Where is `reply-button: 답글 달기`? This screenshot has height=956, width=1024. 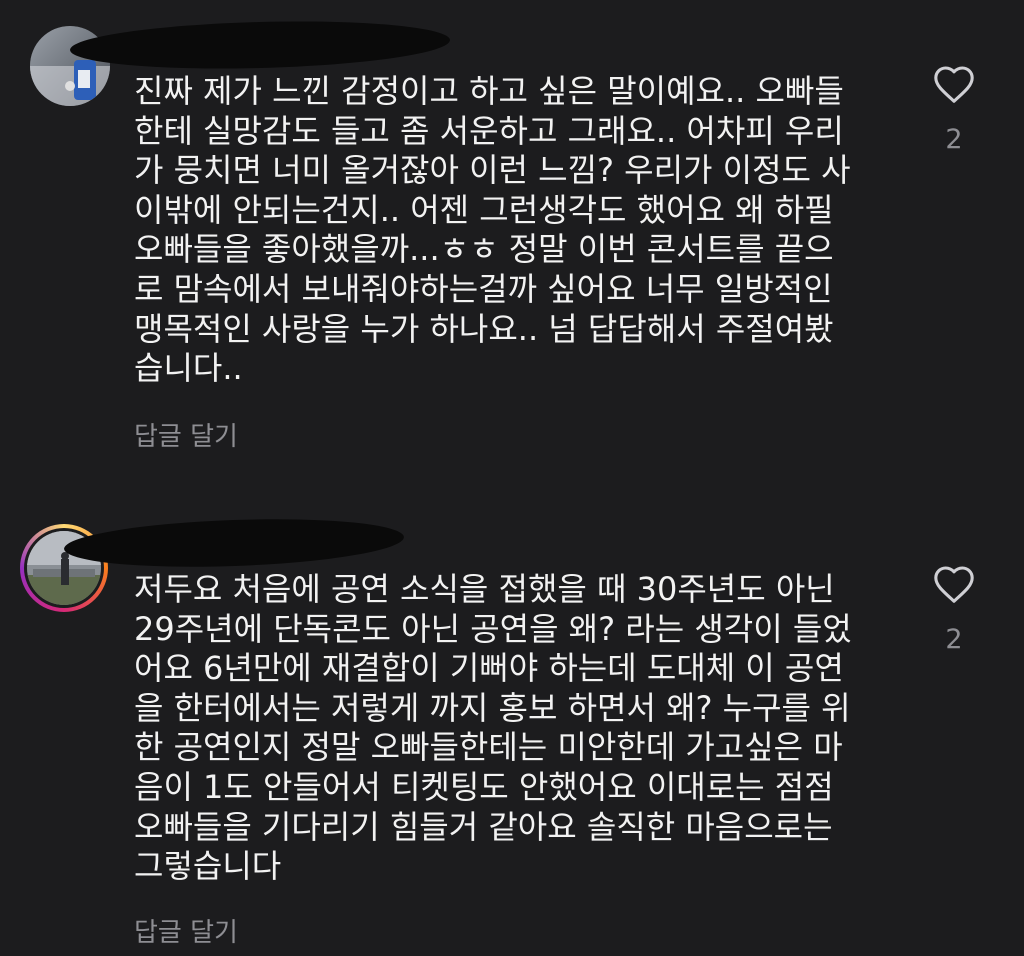
reply-button: 답글 달기 is located at coordinates (186, 930).